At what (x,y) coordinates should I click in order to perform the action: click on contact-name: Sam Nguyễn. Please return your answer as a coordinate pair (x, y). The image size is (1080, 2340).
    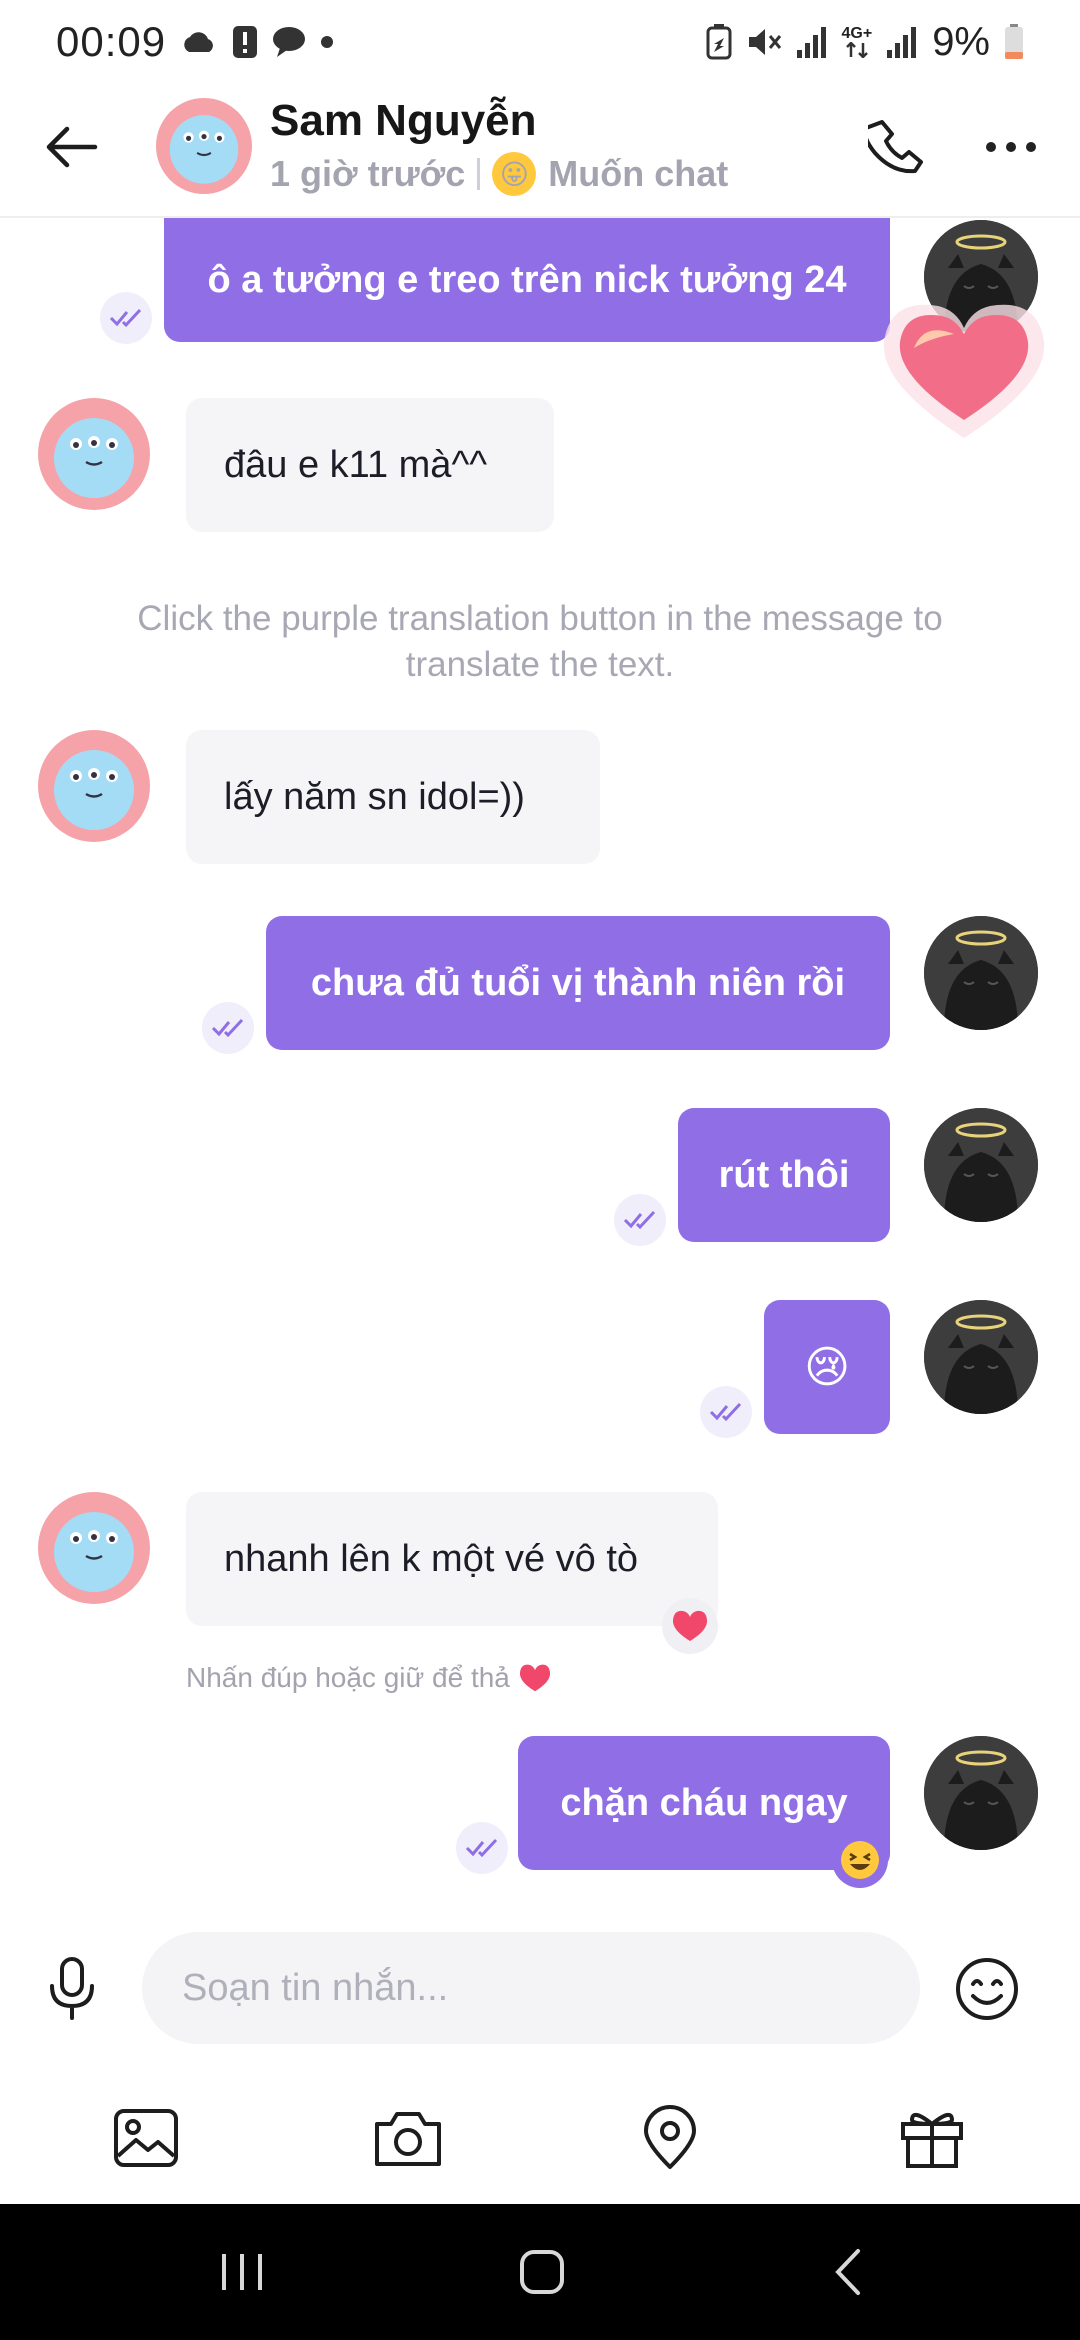
    Looking at the image, I should click on (403, 121).